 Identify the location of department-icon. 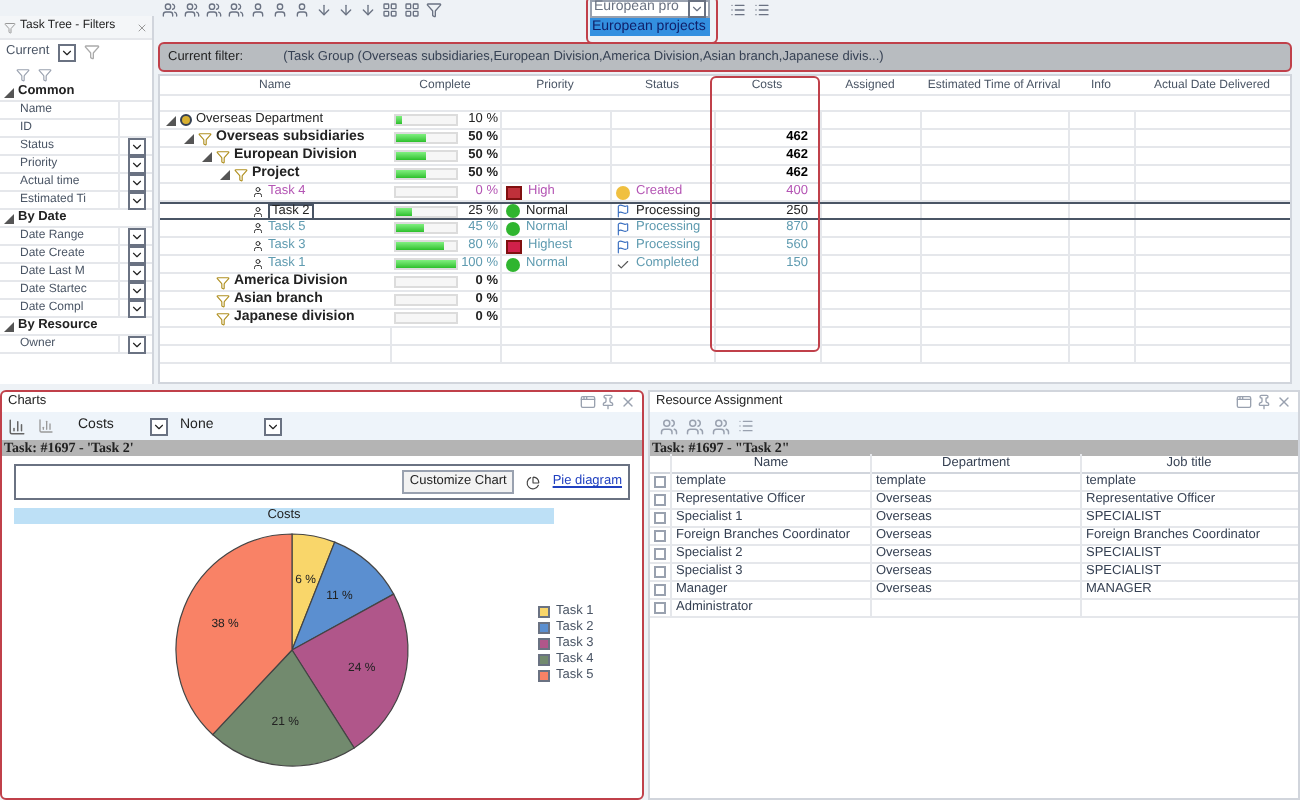
(186, 120).